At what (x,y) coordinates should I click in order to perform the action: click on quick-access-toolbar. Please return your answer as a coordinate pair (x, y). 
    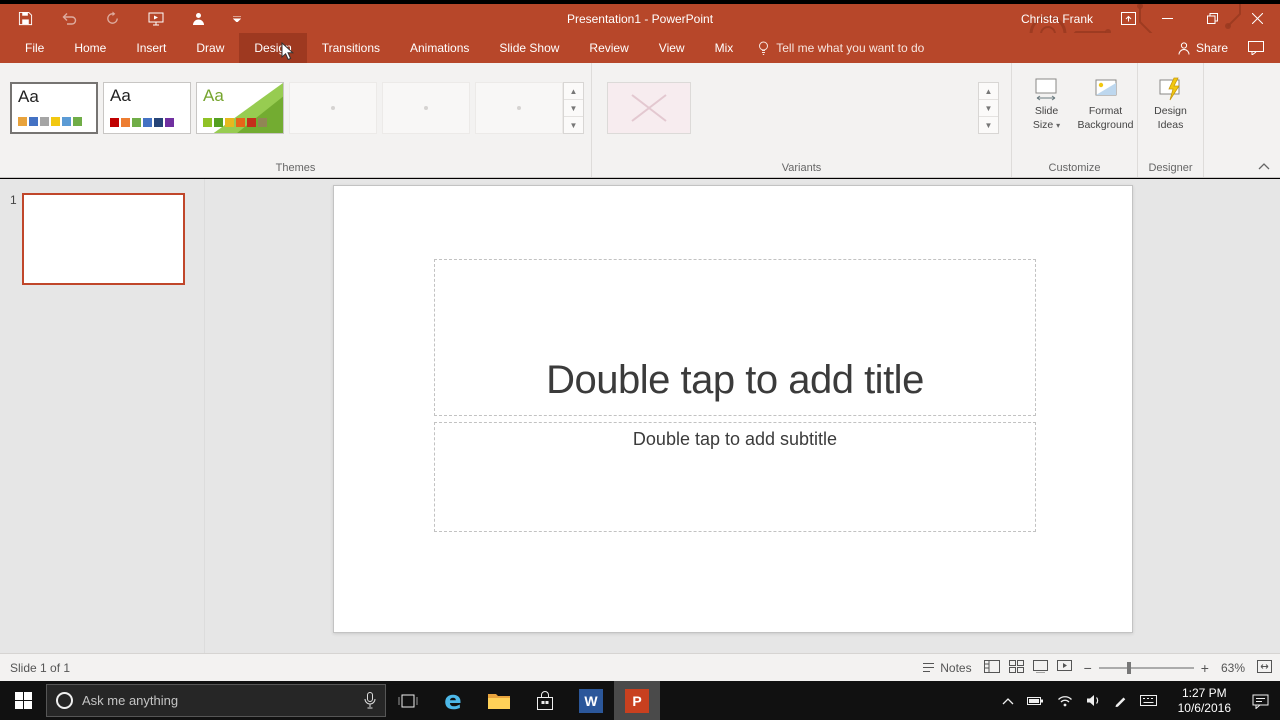
    Looking at the image, I should click on (129, 18).